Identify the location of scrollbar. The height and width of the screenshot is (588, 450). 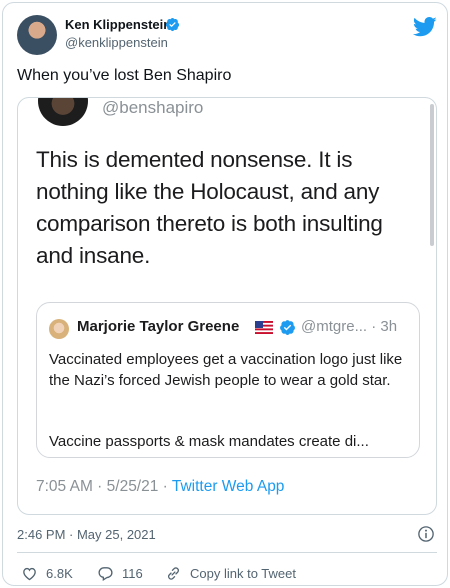
(432, 175).